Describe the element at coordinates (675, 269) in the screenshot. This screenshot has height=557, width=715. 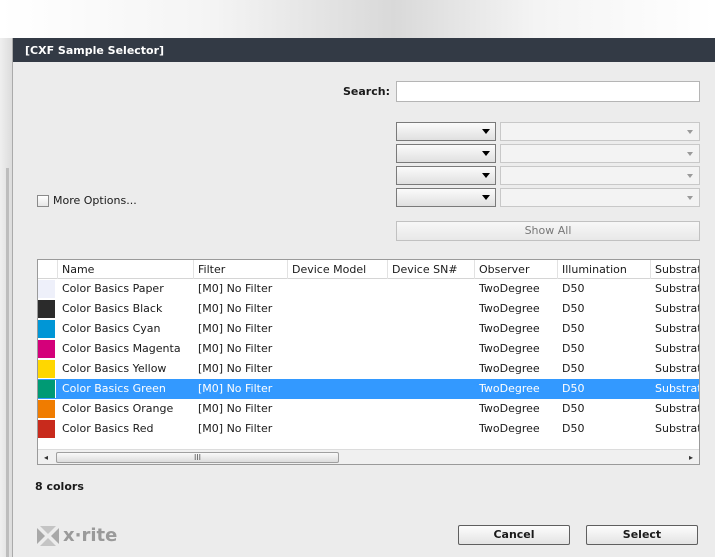
I see `column-header-substrate: Substrat` at that location.